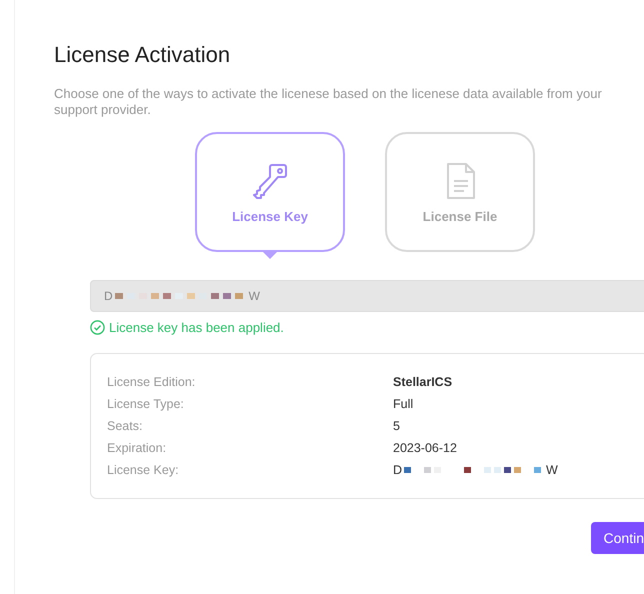 This screenshot has width=644, height=594. Describe the element at coordinates (617, 538) in the screenshot. I see `continue-button: Contin` at that location.